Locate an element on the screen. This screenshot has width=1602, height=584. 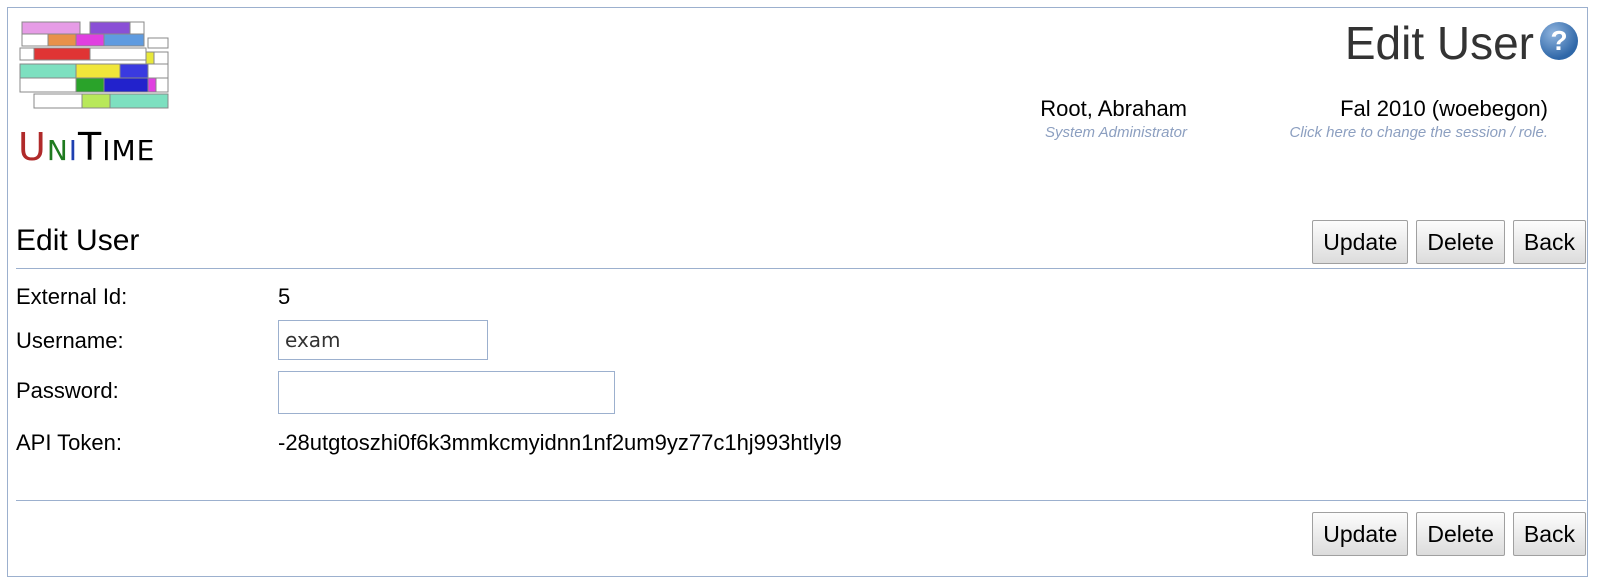
external-id-value: 5 is located at coordinates (284, 296).